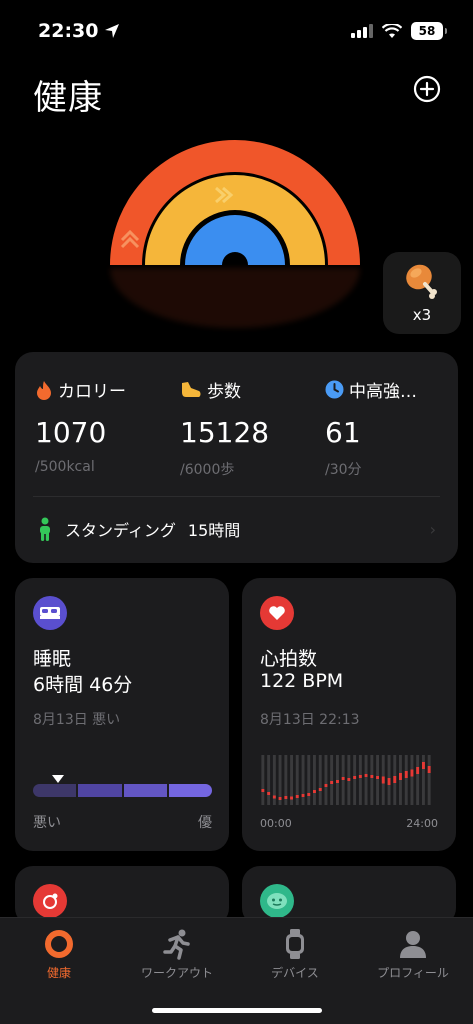 The height and width of the screenshot is (1024, 473). I want to click on standing-row: スタンディング 15時間 ›, so click(236, 529).